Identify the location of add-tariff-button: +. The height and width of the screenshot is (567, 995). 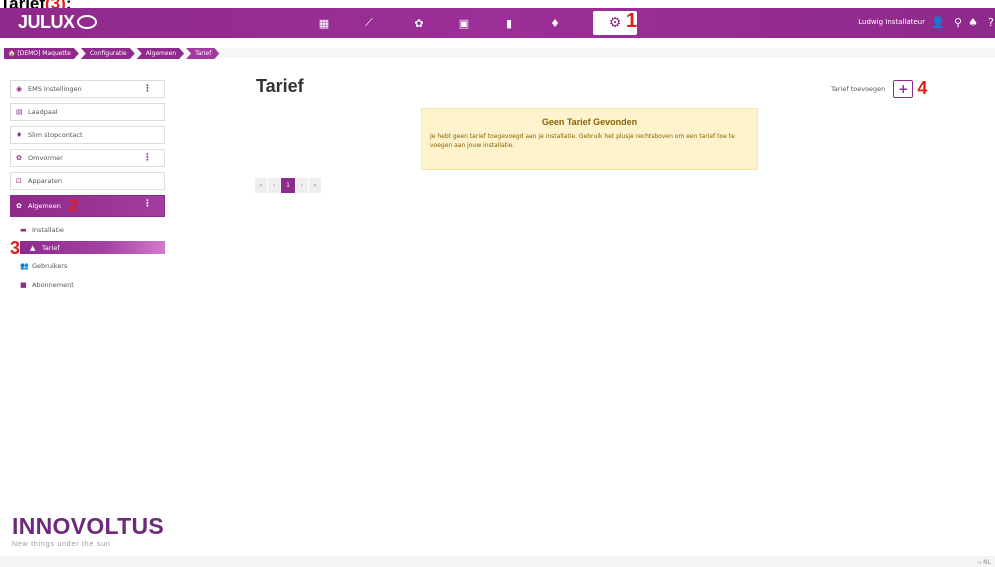
(903, 88).